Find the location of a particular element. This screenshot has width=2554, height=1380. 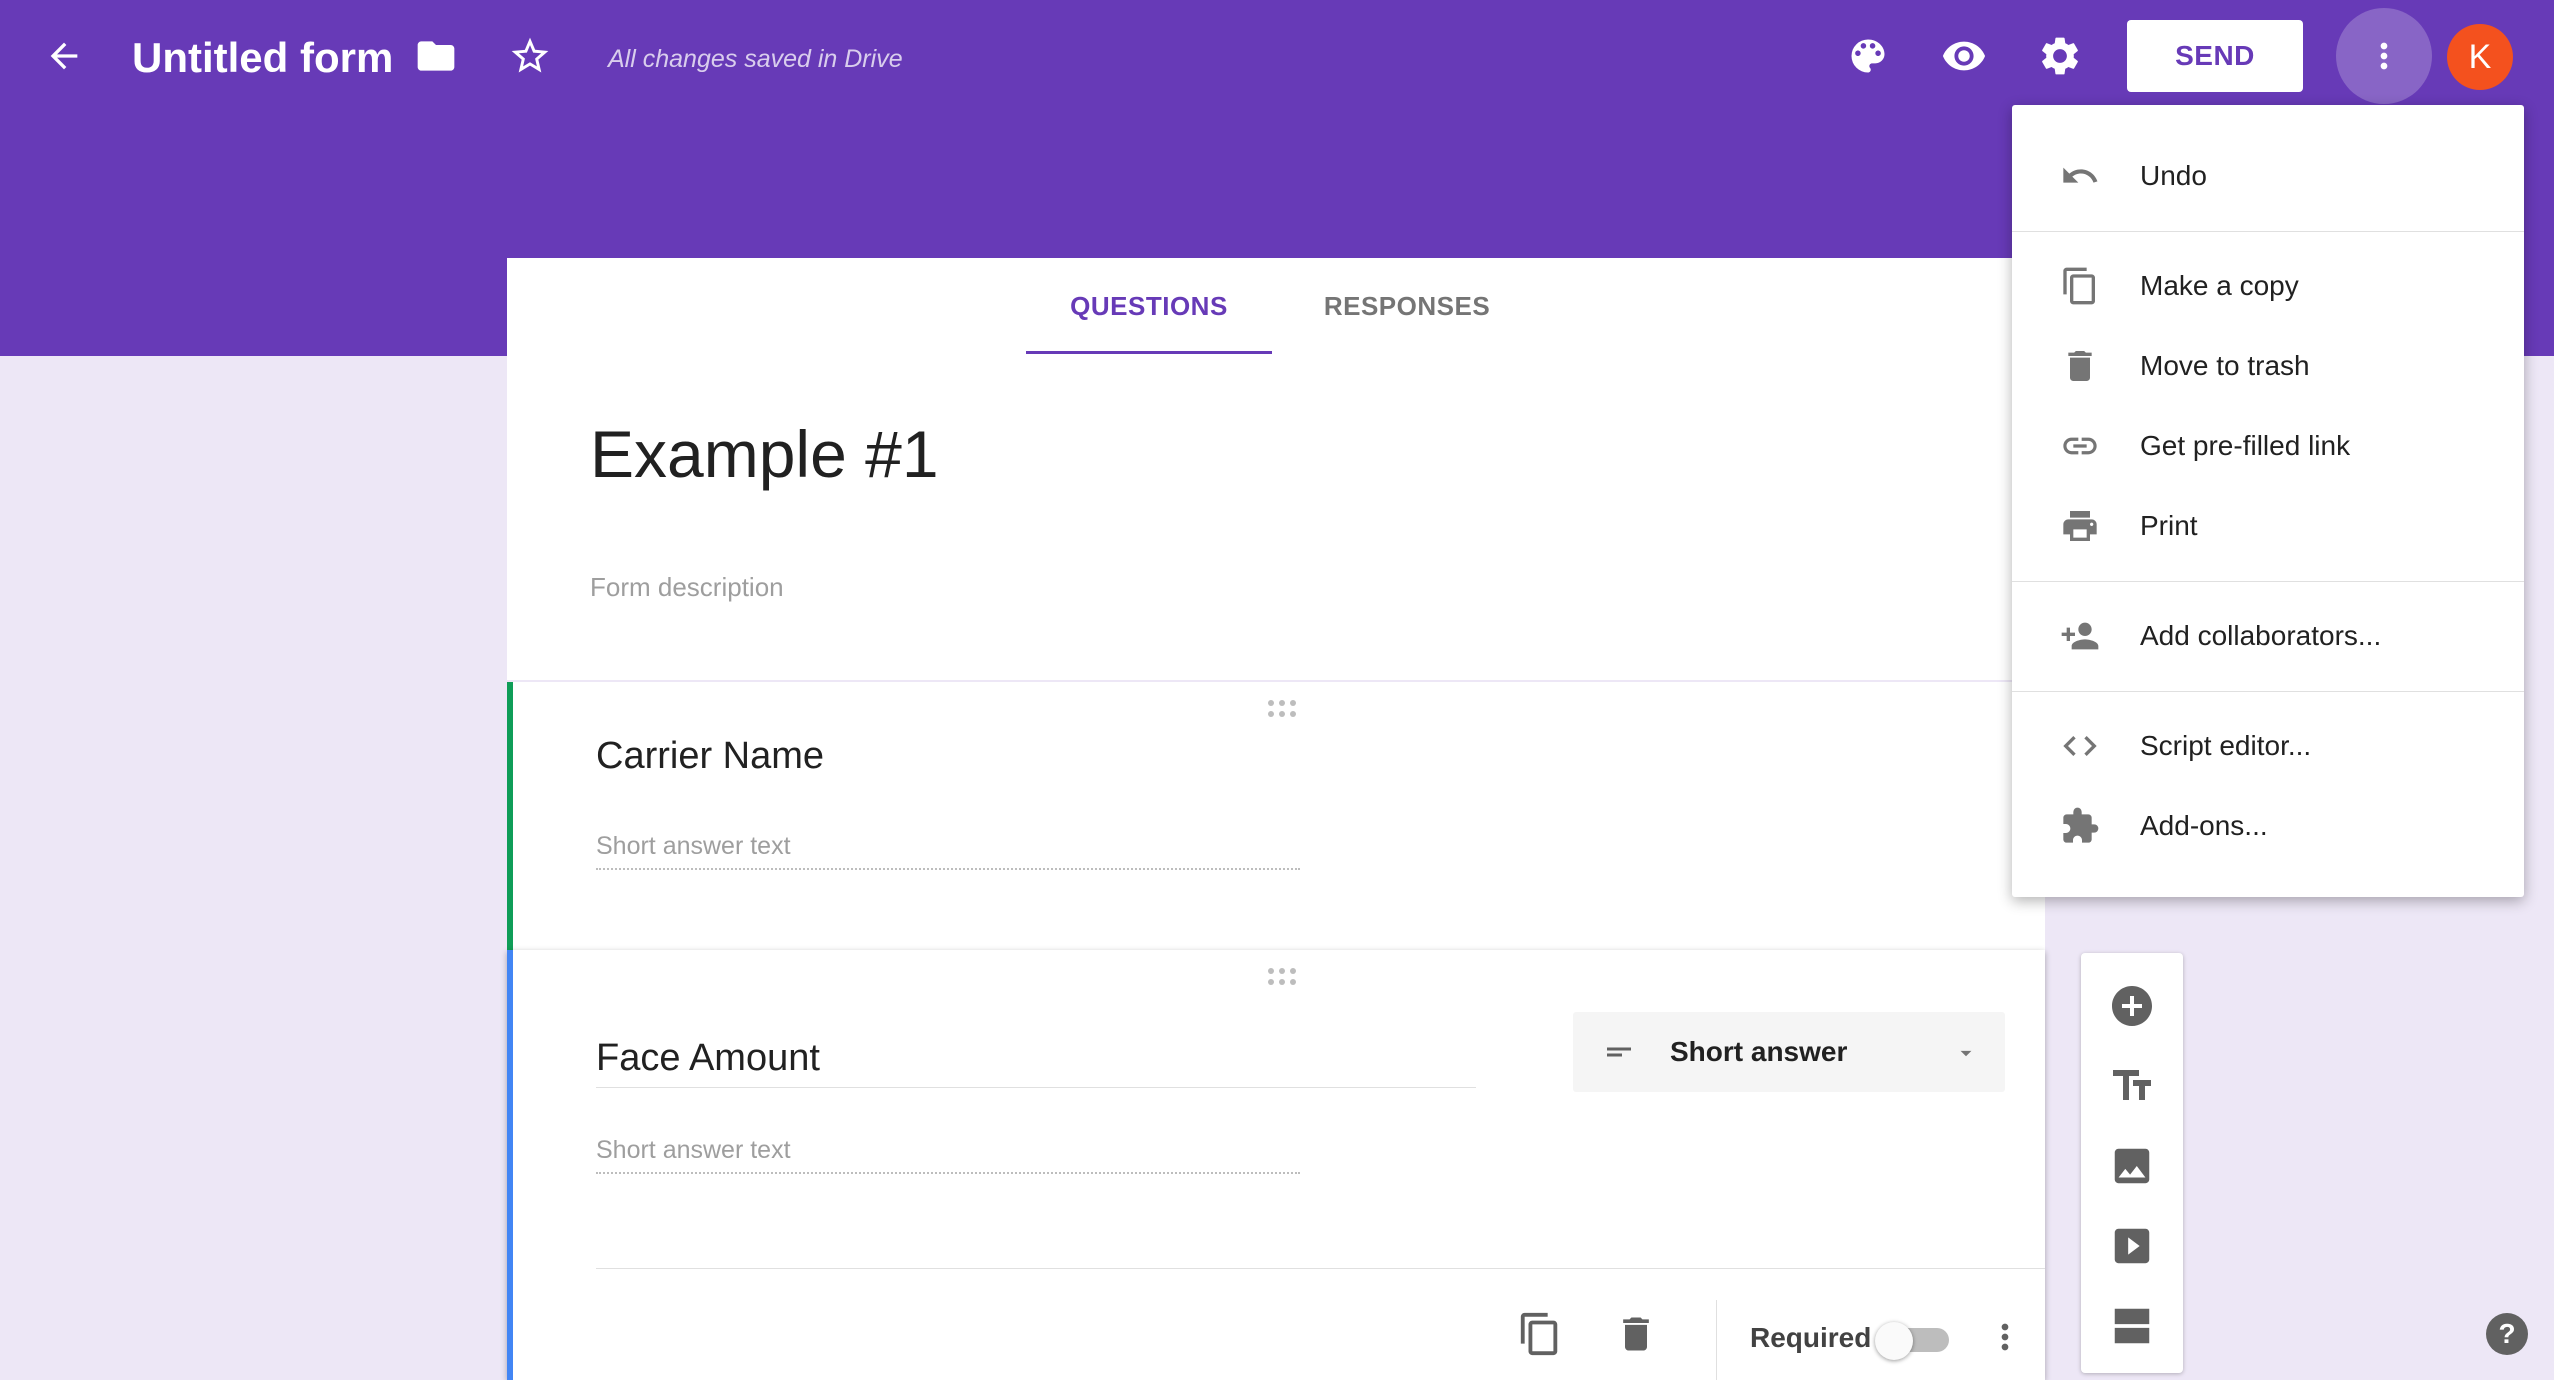

footer-separator is located at coordinates (1716, 1340).